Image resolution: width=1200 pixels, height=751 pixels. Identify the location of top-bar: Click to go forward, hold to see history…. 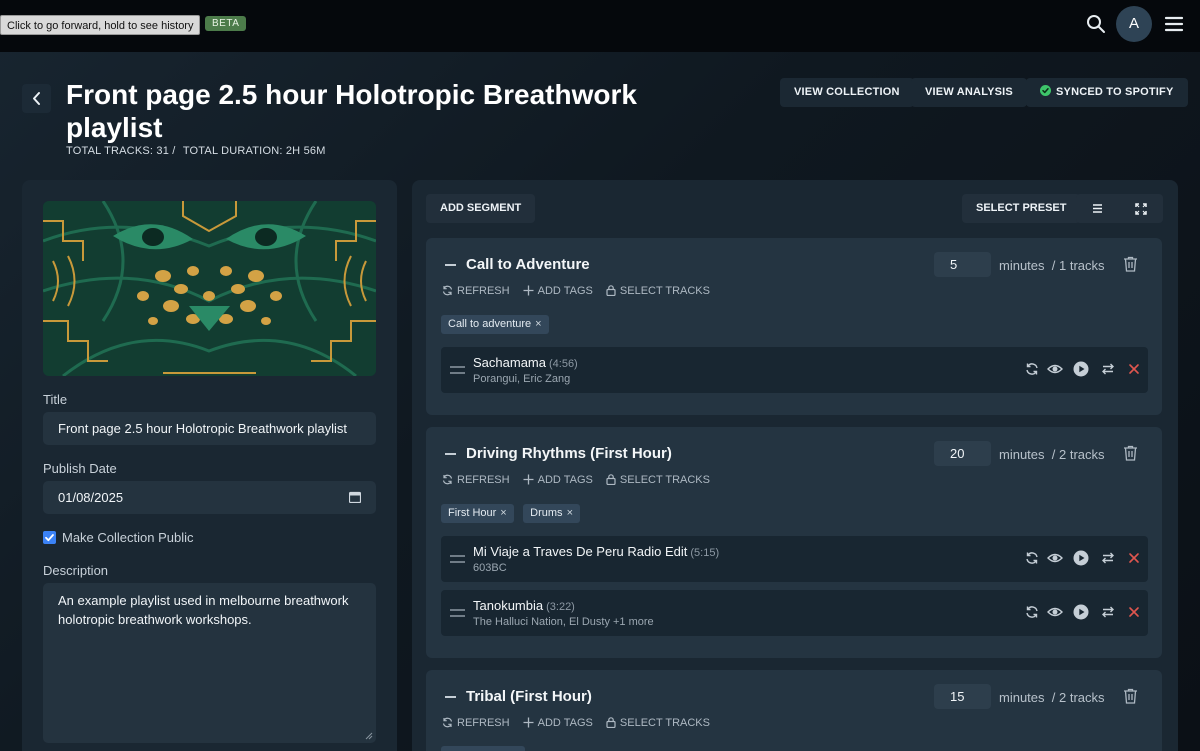
(600, 26).